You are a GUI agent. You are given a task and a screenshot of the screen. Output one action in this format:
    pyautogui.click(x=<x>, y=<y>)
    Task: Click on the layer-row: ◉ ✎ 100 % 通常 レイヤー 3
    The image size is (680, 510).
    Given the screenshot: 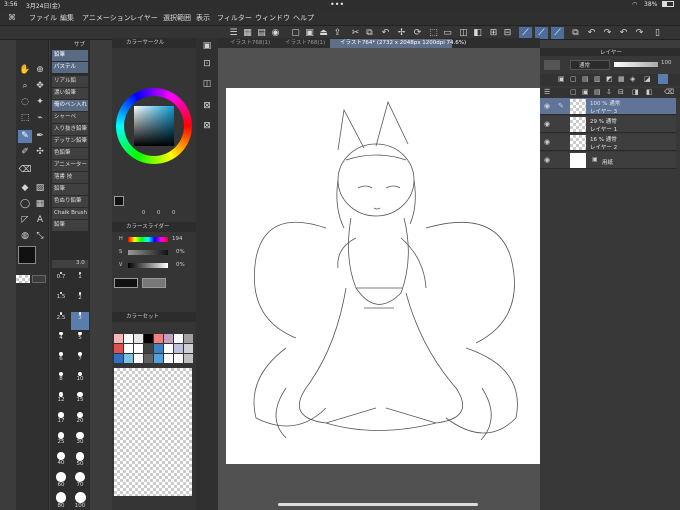 What is the action you would take?
    pyautogui.click(x=608, y=106)
    